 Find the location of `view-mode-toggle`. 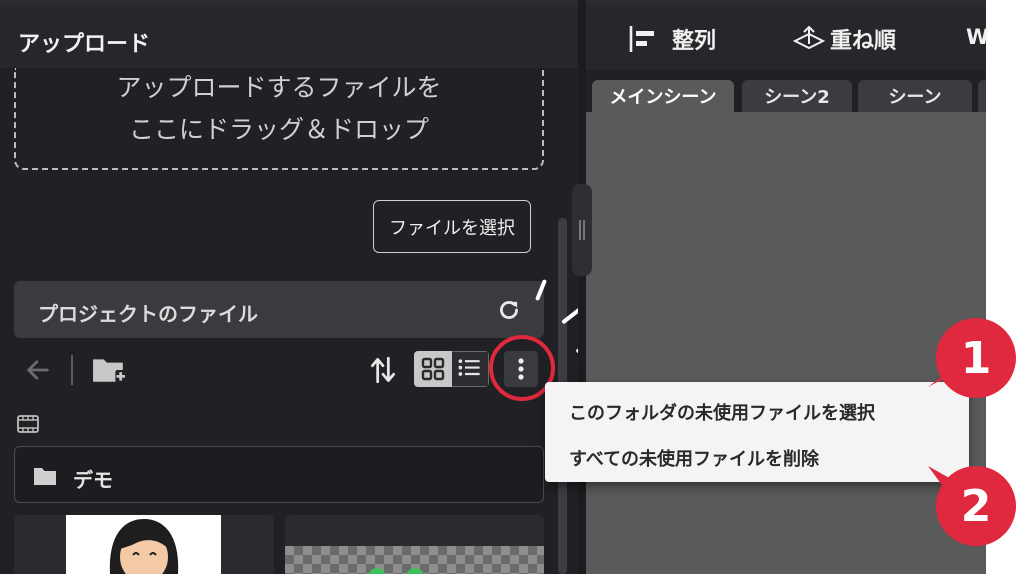

view-mode-toggle is located at coordinates (451, 369).